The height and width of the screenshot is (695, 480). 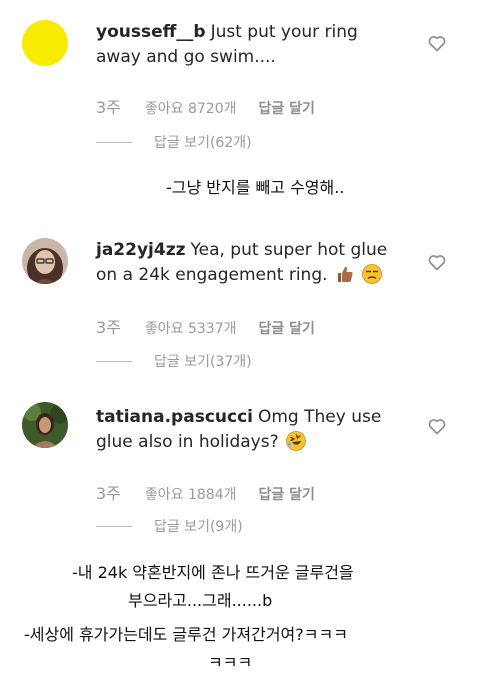 I want to click on view-replies-link: 답글 보기(62개), so click(x=174, y=142).